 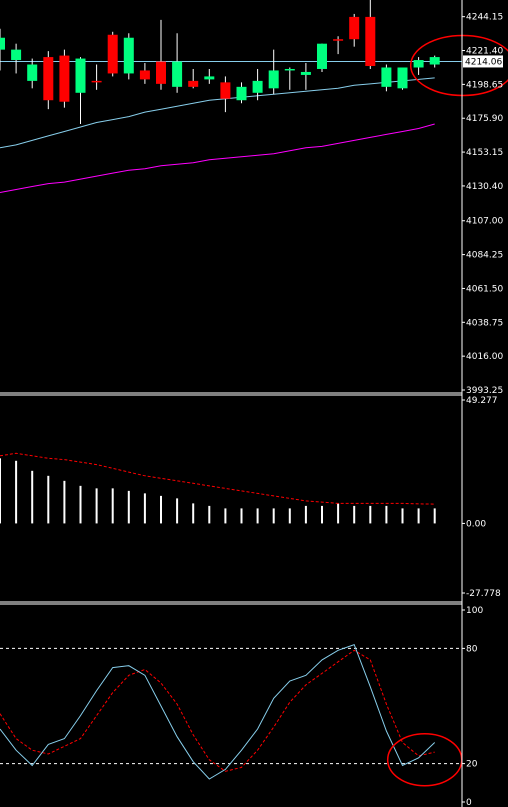 I want to click on price-tick-label: 4084.25, so click(x=484, y=256).